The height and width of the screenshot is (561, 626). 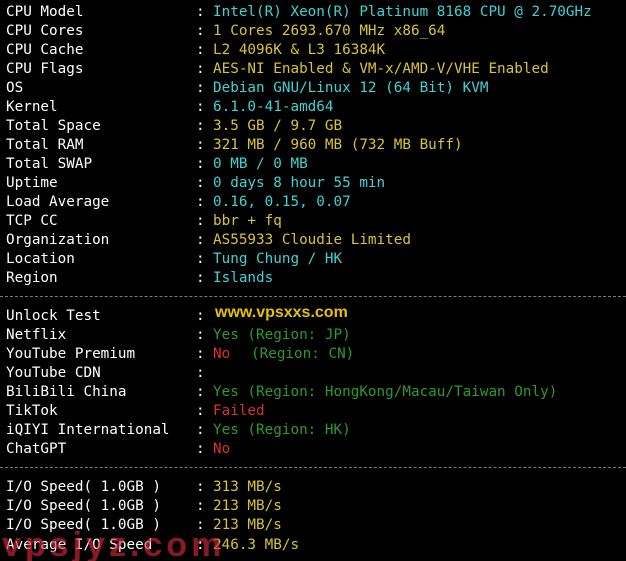 I want to click on info-value: 3.5 GB / 9.7 GB, so click(x=278, y=126).